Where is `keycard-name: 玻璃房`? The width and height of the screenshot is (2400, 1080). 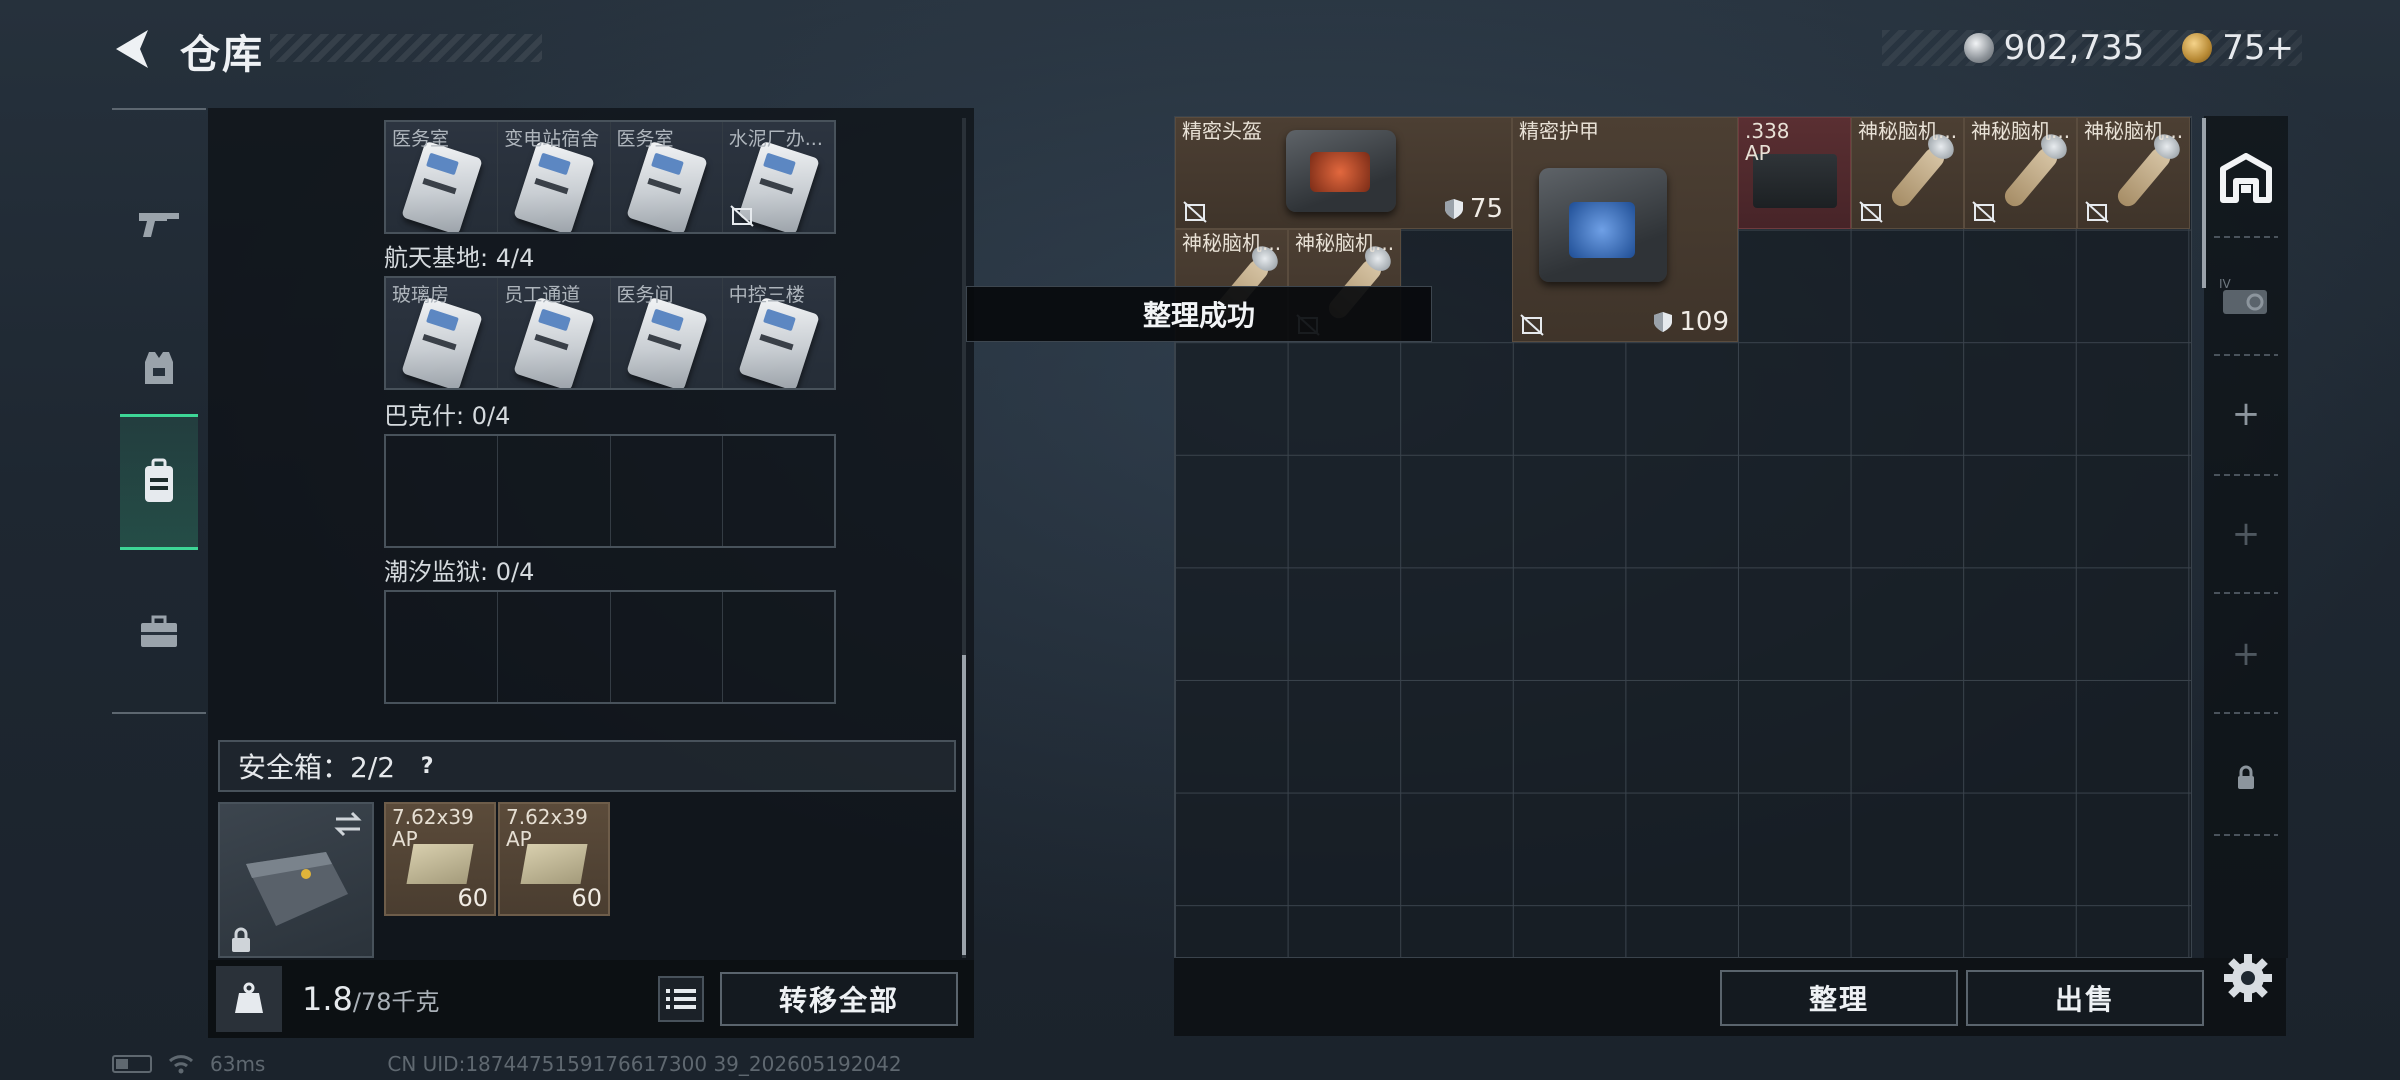 keycard-name: 玻璃房 is located at coordinates (421, 295).